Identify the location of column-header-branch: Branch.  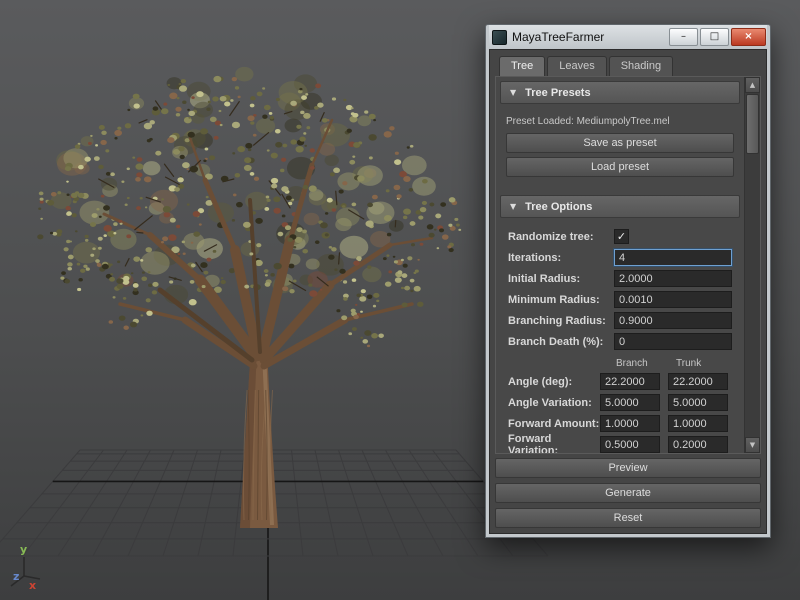
(632, 363).